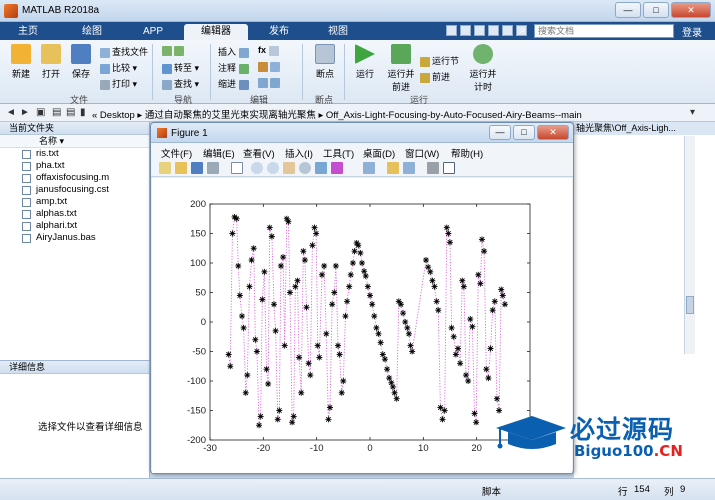 The width and height of the screenshot is (715, 500). I want to click on tab-plots: 绘图, so click(92, 32).